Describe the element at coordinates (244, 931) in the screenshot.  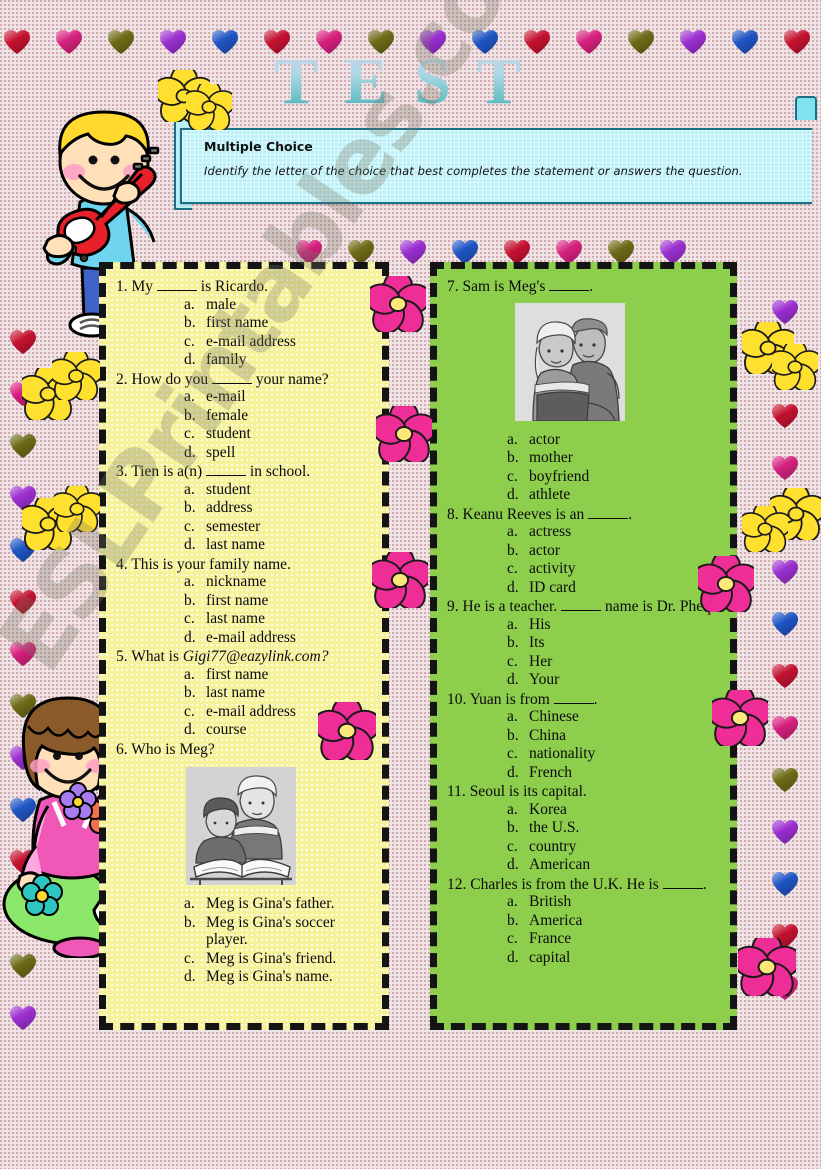
I see `option-item: b. Meg is Gina's soccer player.` at that location.